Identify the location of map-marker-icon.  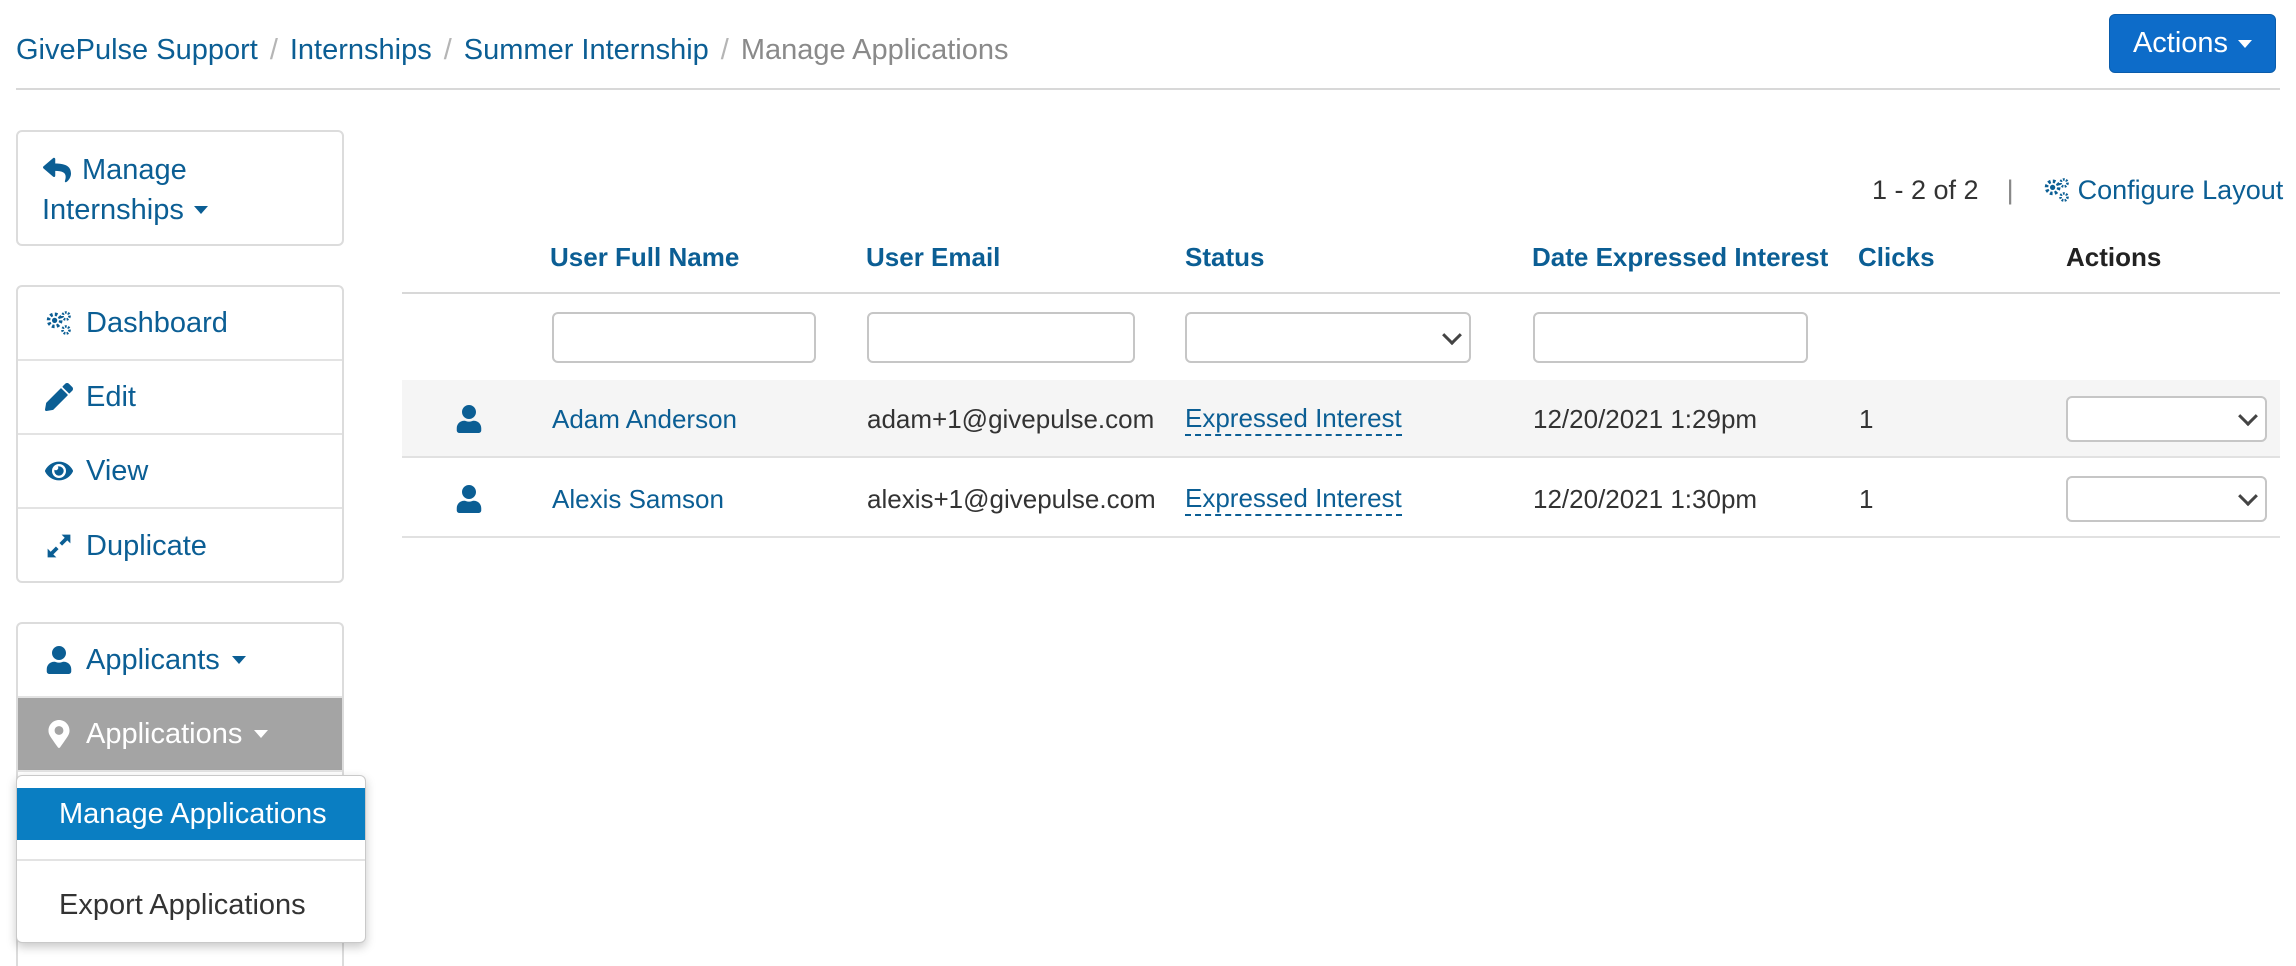
(59, 734).